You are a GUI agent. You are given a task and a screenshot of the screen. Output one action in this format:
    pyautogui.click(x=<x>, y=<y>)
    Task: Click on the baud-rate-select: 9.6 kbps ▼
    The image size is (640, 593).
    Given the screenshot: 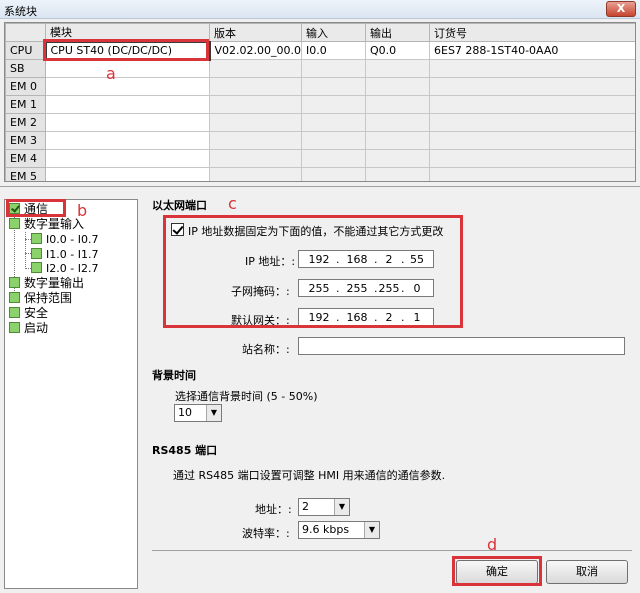 What is the action you would take?
    pyautogui.click(x=339, y=530)
    